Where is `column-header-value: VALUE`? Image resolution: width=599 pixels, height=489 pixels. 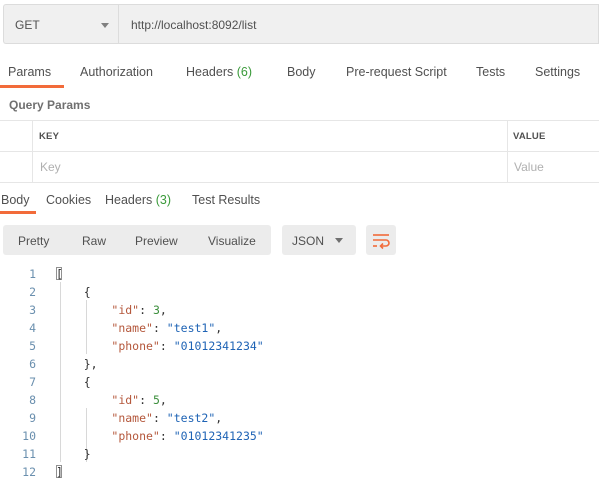
column-header-value: VALUE is located at coordinates (529, 136).